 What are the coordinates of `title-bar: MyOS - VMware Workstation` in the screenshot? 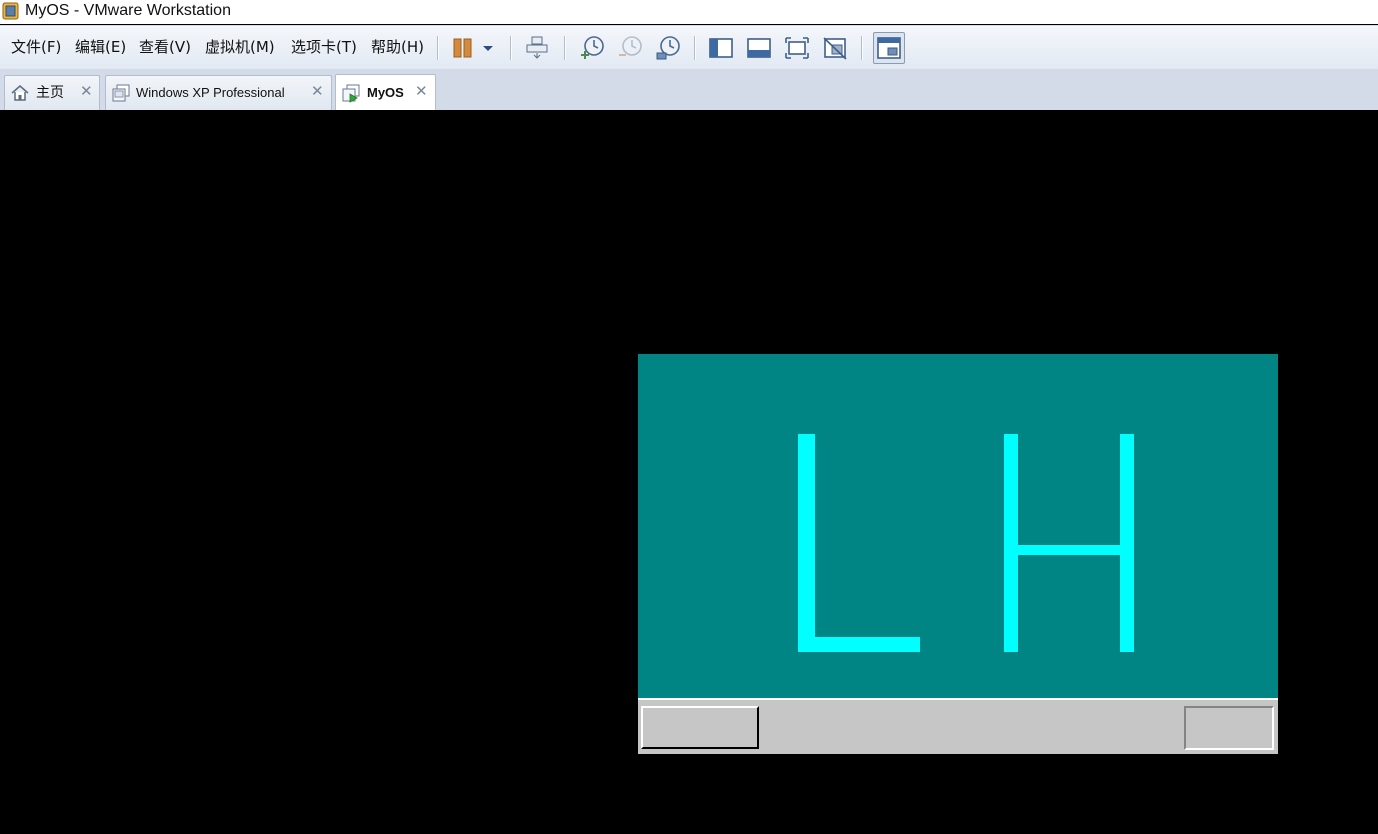 It's located at (689, 12).